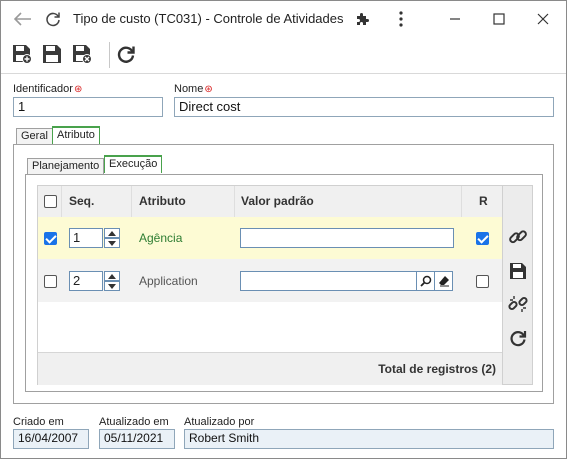 Image resolution: width=567 pixels, height=459 pixels. What do you see at coordinates (369, 439) in the screenshot?
I see `atualizado-por-field: Robert Smith` at bounding box center [369, 439].